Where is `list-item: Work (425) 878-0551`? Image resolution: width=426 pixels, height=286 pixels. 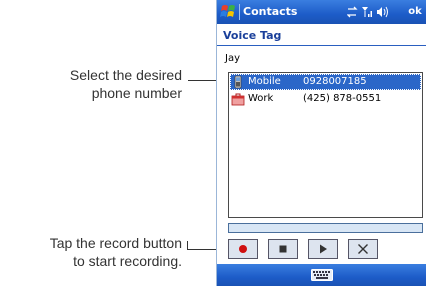
list-item: Work (425) 878-0551 is located at coordinates (325, 99).